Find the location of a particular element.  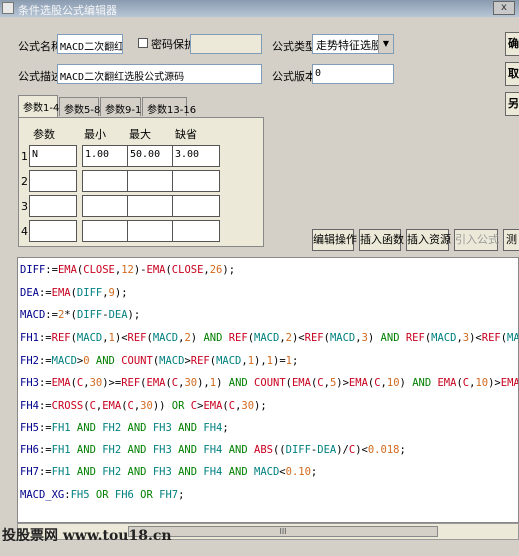

tab-params-9-12: 参数9-12 is located at coordinates (124, 106).